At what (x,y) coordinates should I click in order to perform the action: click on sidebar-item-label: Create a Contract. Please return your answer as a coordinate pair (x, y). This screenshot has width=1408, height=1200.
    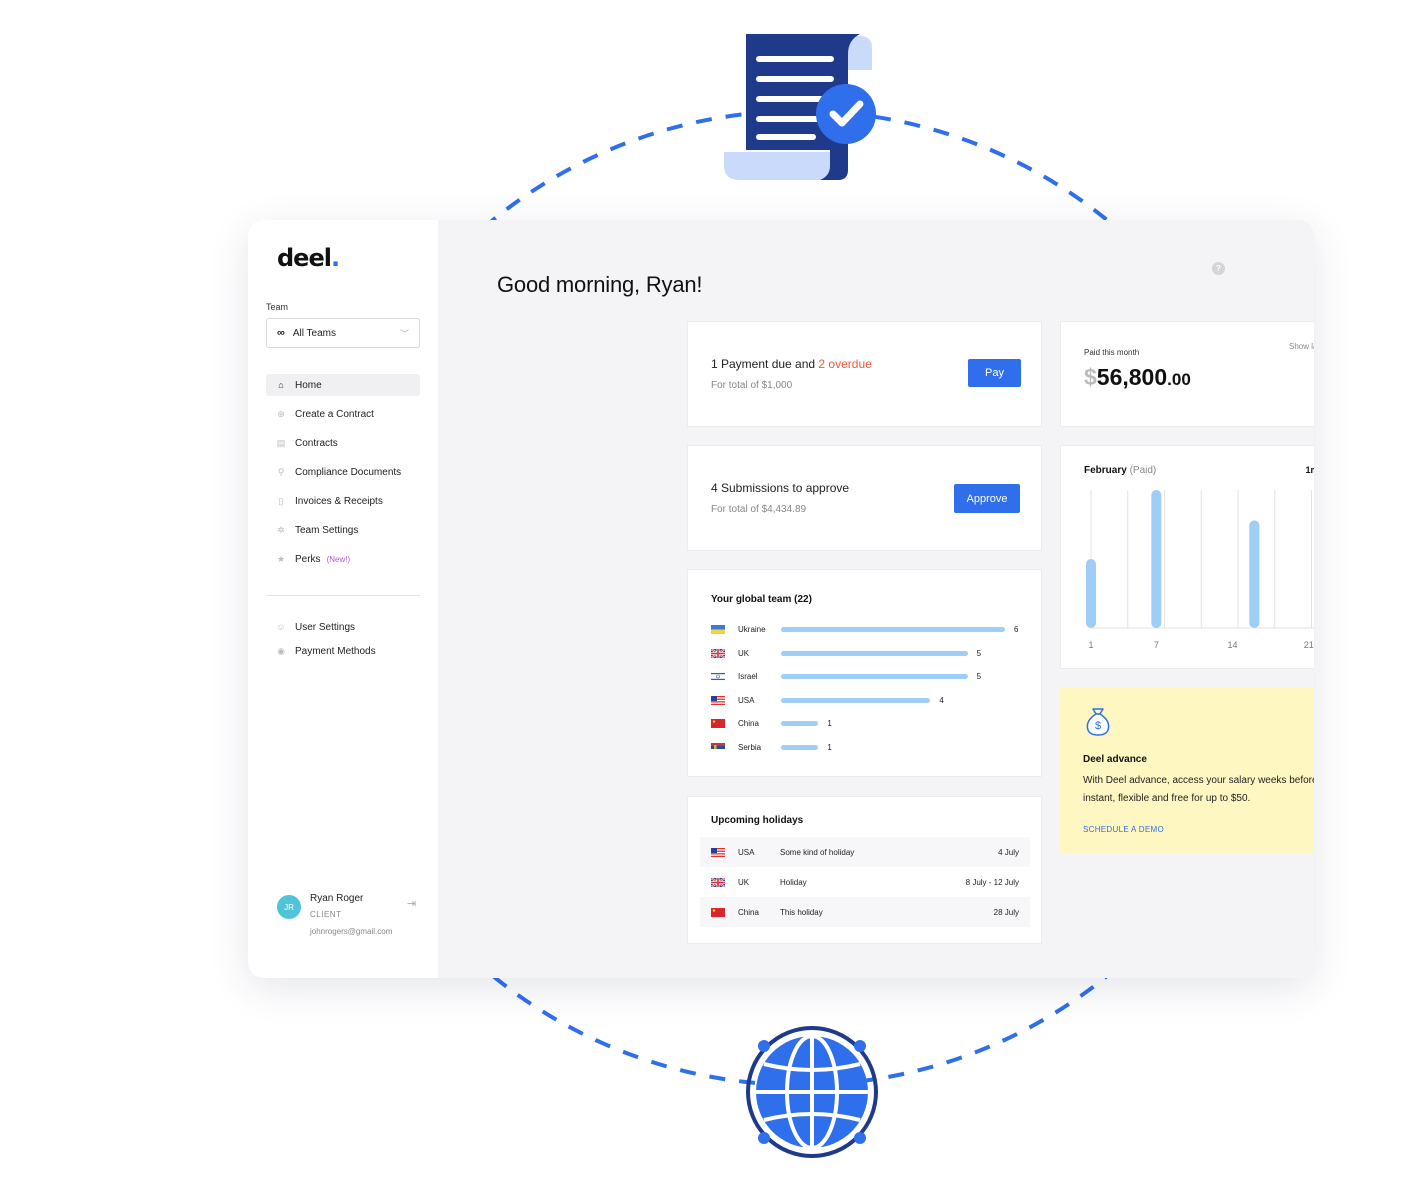
    Looking at the image, I should click on (334, 414).